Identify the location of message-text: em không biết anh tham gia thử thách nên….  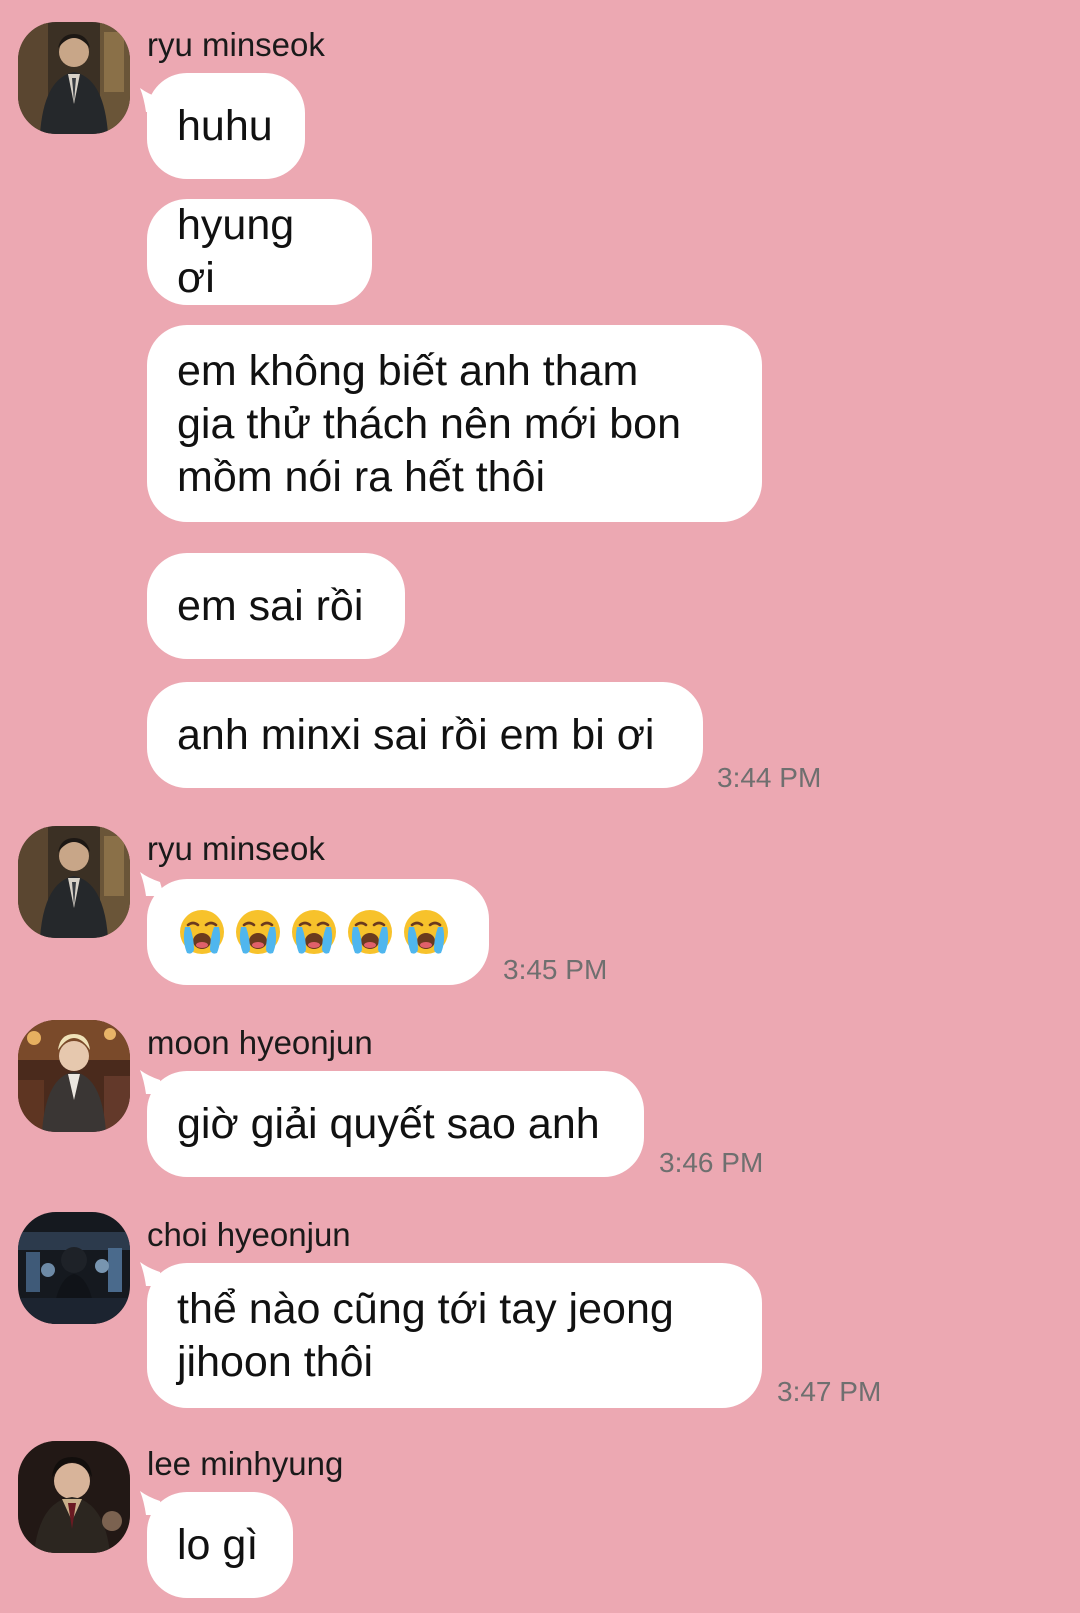
(429, 424).